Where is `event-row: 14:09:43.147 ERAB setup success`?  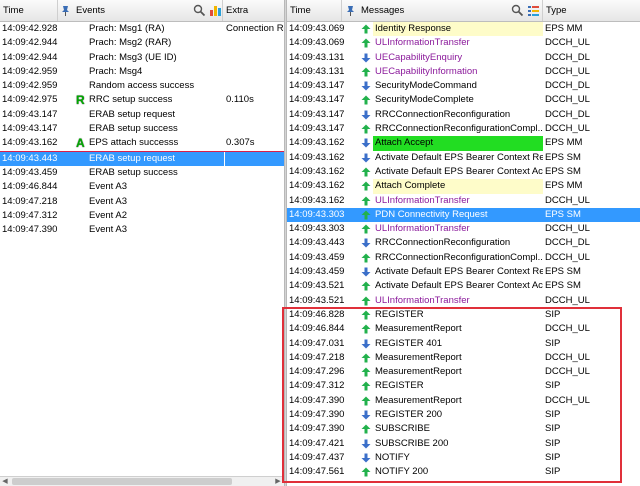
event-row: 14:09:43.147 ERAB setup success is located at coordinates (142, 129).